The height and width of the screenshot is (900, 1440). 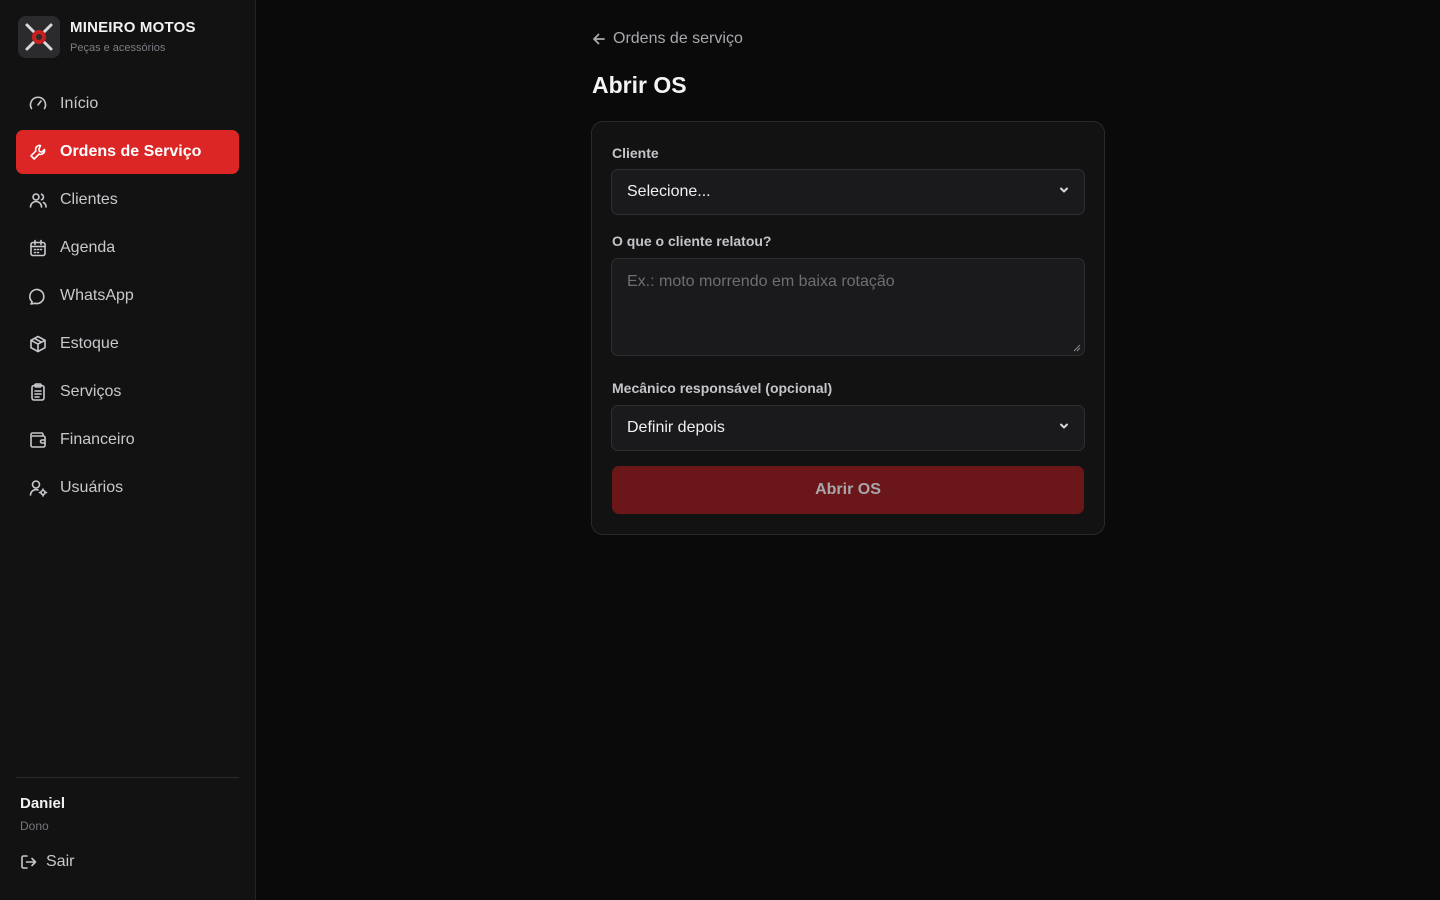 What do you see at coordinates (131, 151) in the screenshot?
I see `sidebar-item-label: Ordens de Serviço` at bounding box center [131, 151].